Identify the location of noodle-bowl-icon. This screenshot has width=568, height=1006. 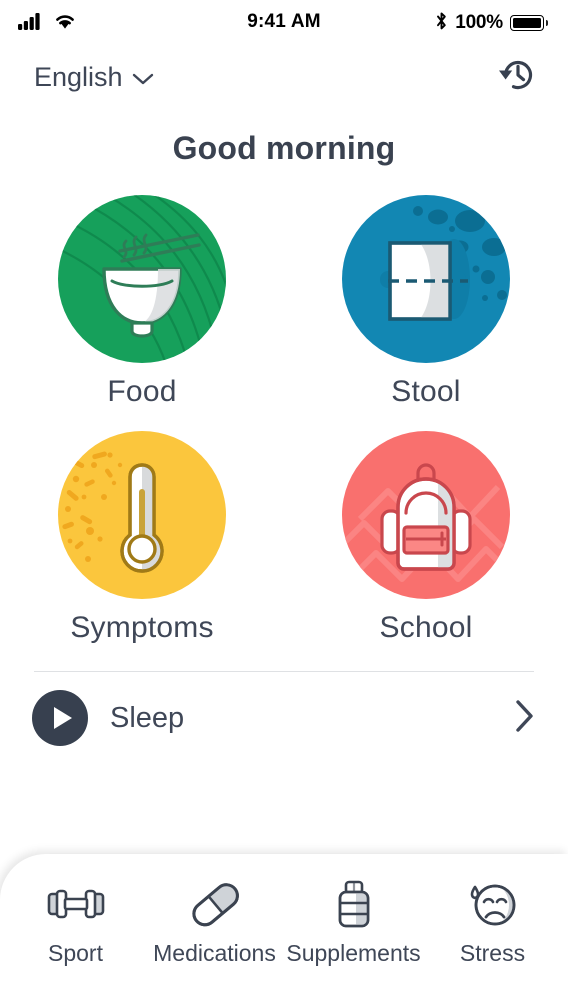
(142, 279).